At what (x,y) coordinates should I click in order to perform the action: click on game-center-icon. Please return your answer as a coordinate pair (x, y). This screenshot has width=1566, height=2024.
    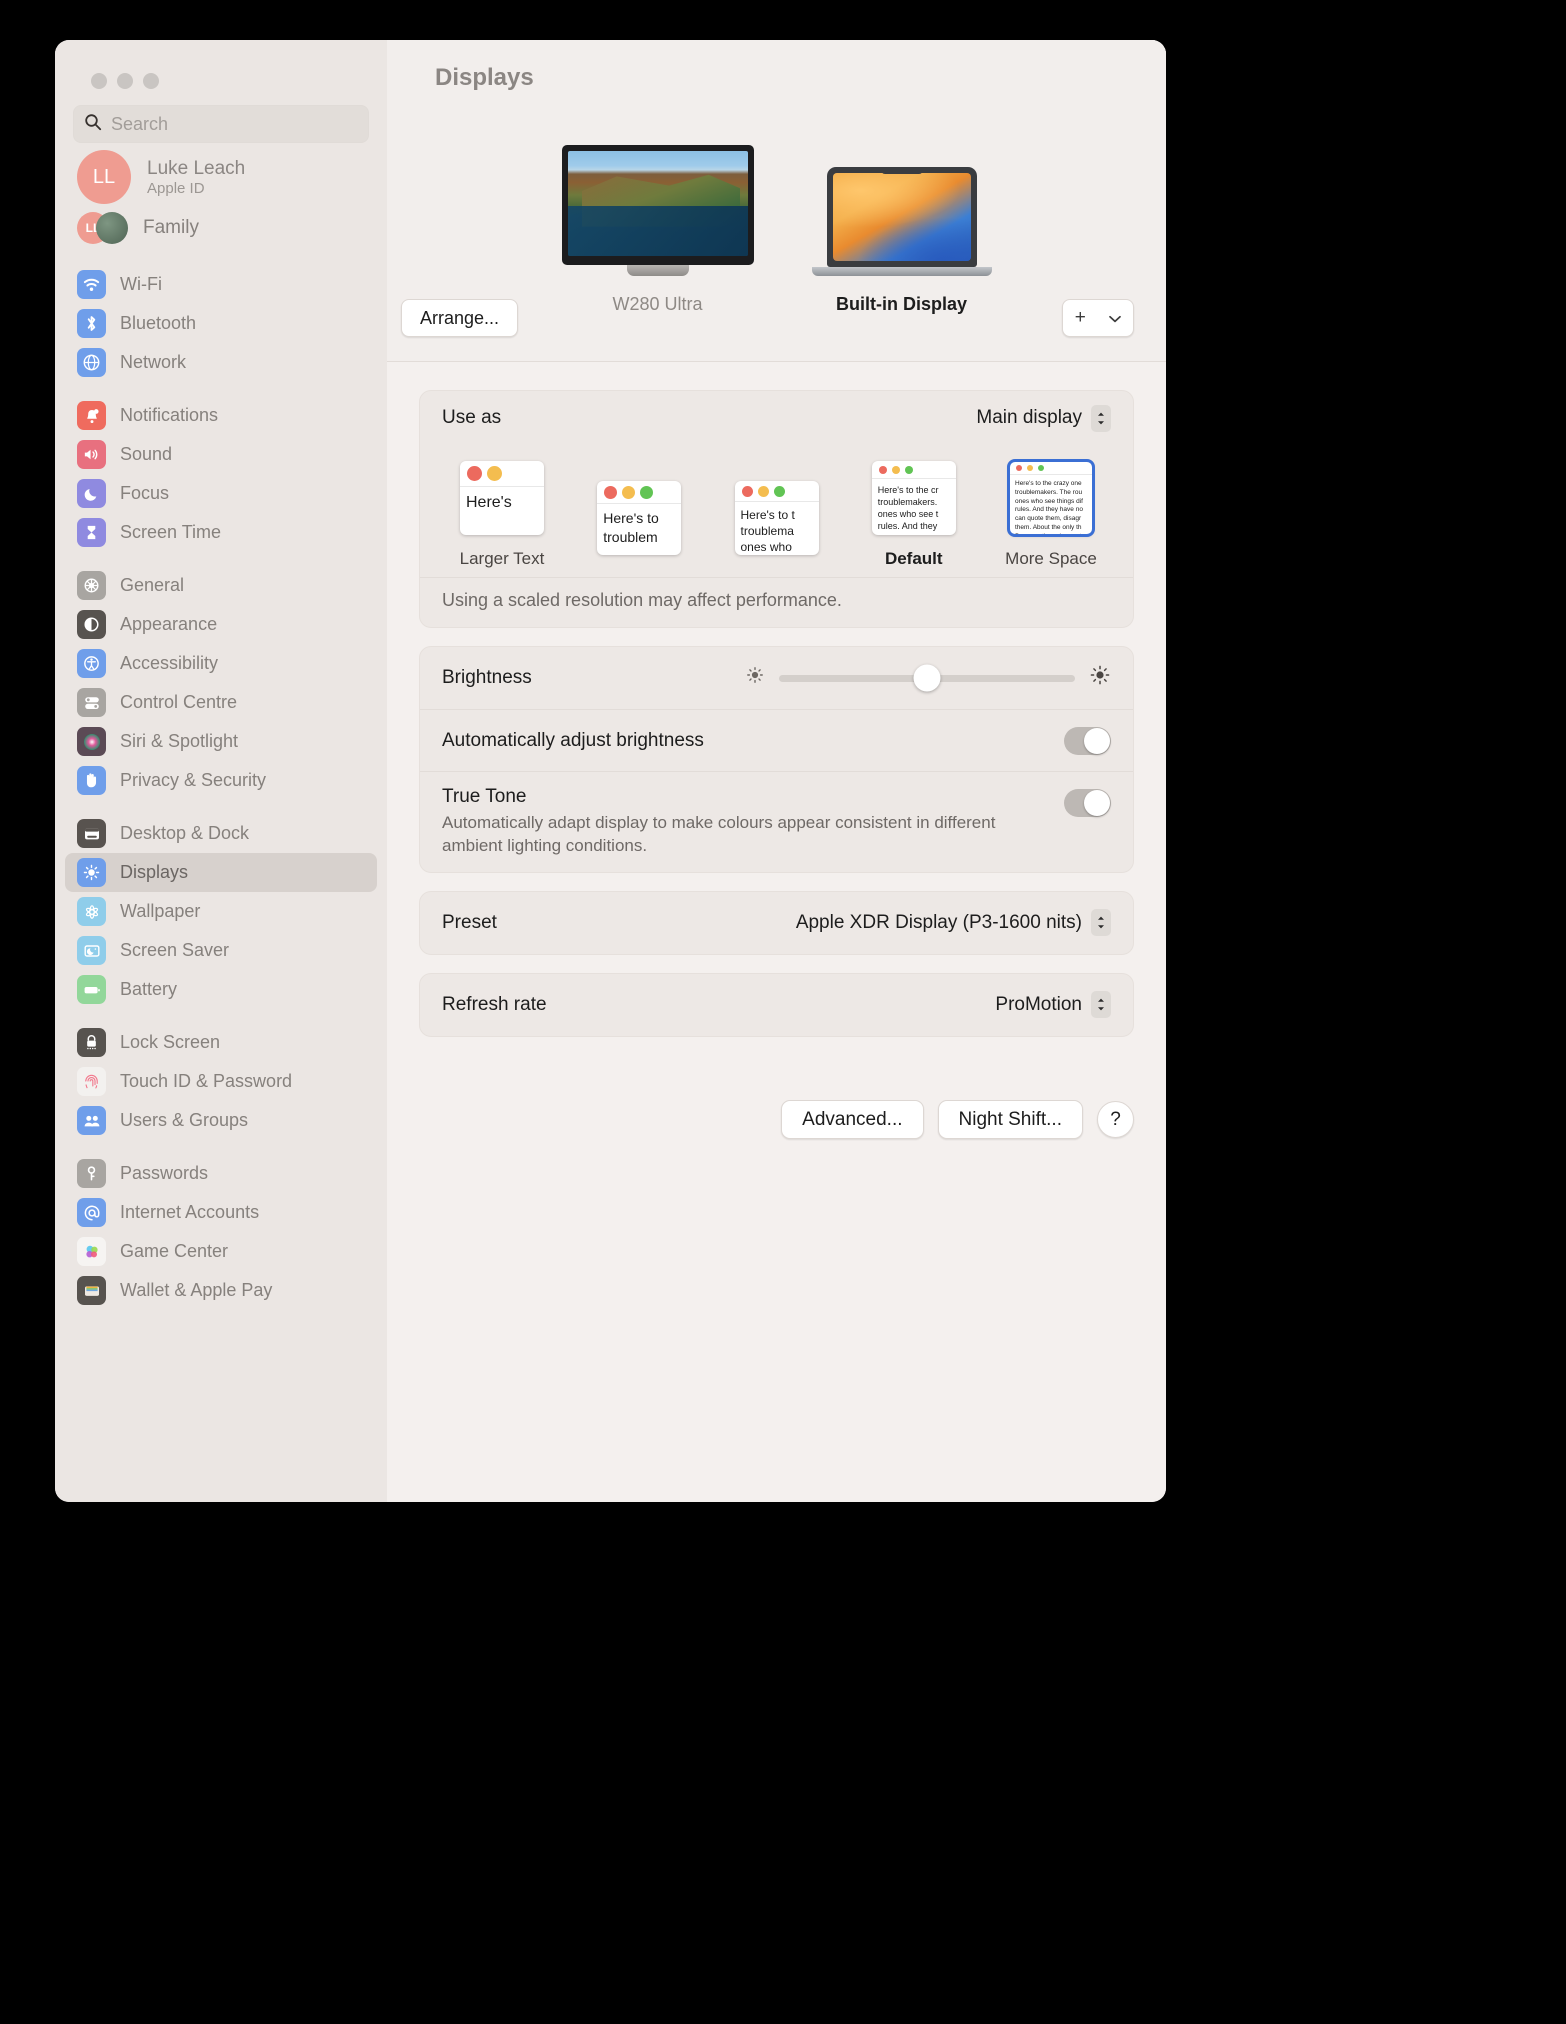
    Looking at the image, I should click on (91, 1251).